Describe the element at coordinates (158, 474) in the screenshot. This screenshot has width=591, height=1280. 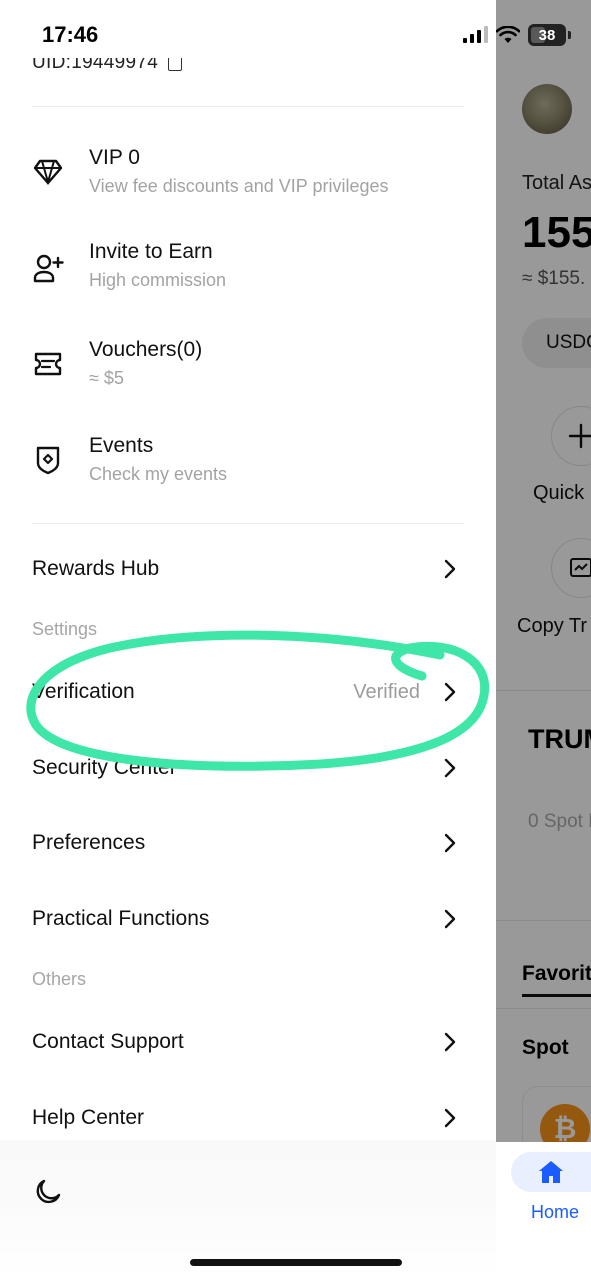
I see `events-subtitle: Check my events` at that location.